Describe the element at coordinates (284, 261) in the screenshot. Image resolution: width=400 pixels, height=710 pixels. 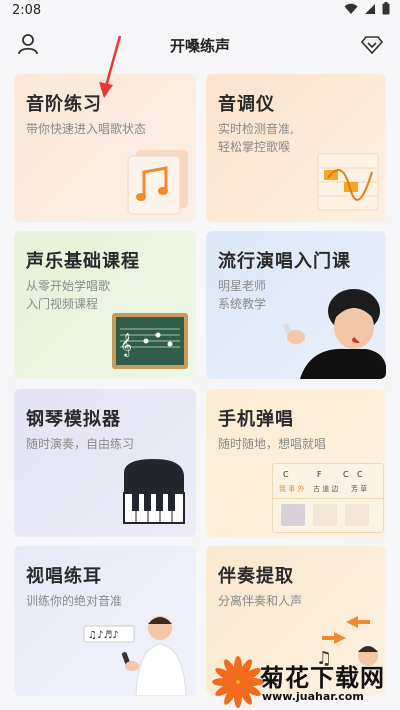
I see `card-title: 流行演唱入门课` at that location.